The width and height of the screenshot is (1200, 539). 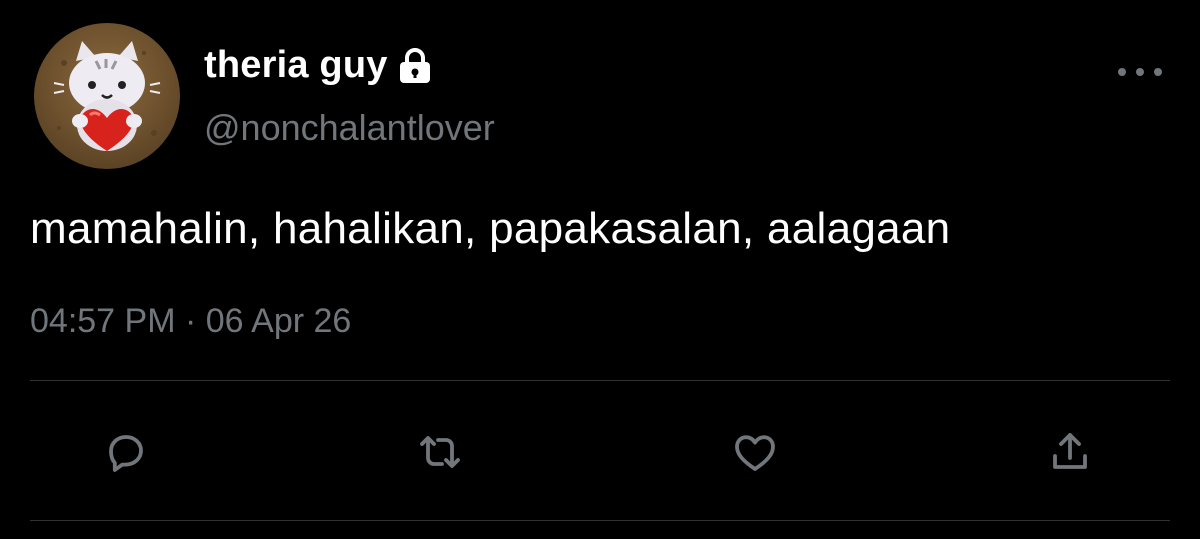 What do you see at coordinates (296, 65) in the screenshot?
I see `display-name-text: theria guy` at bounding box center [296, 65].